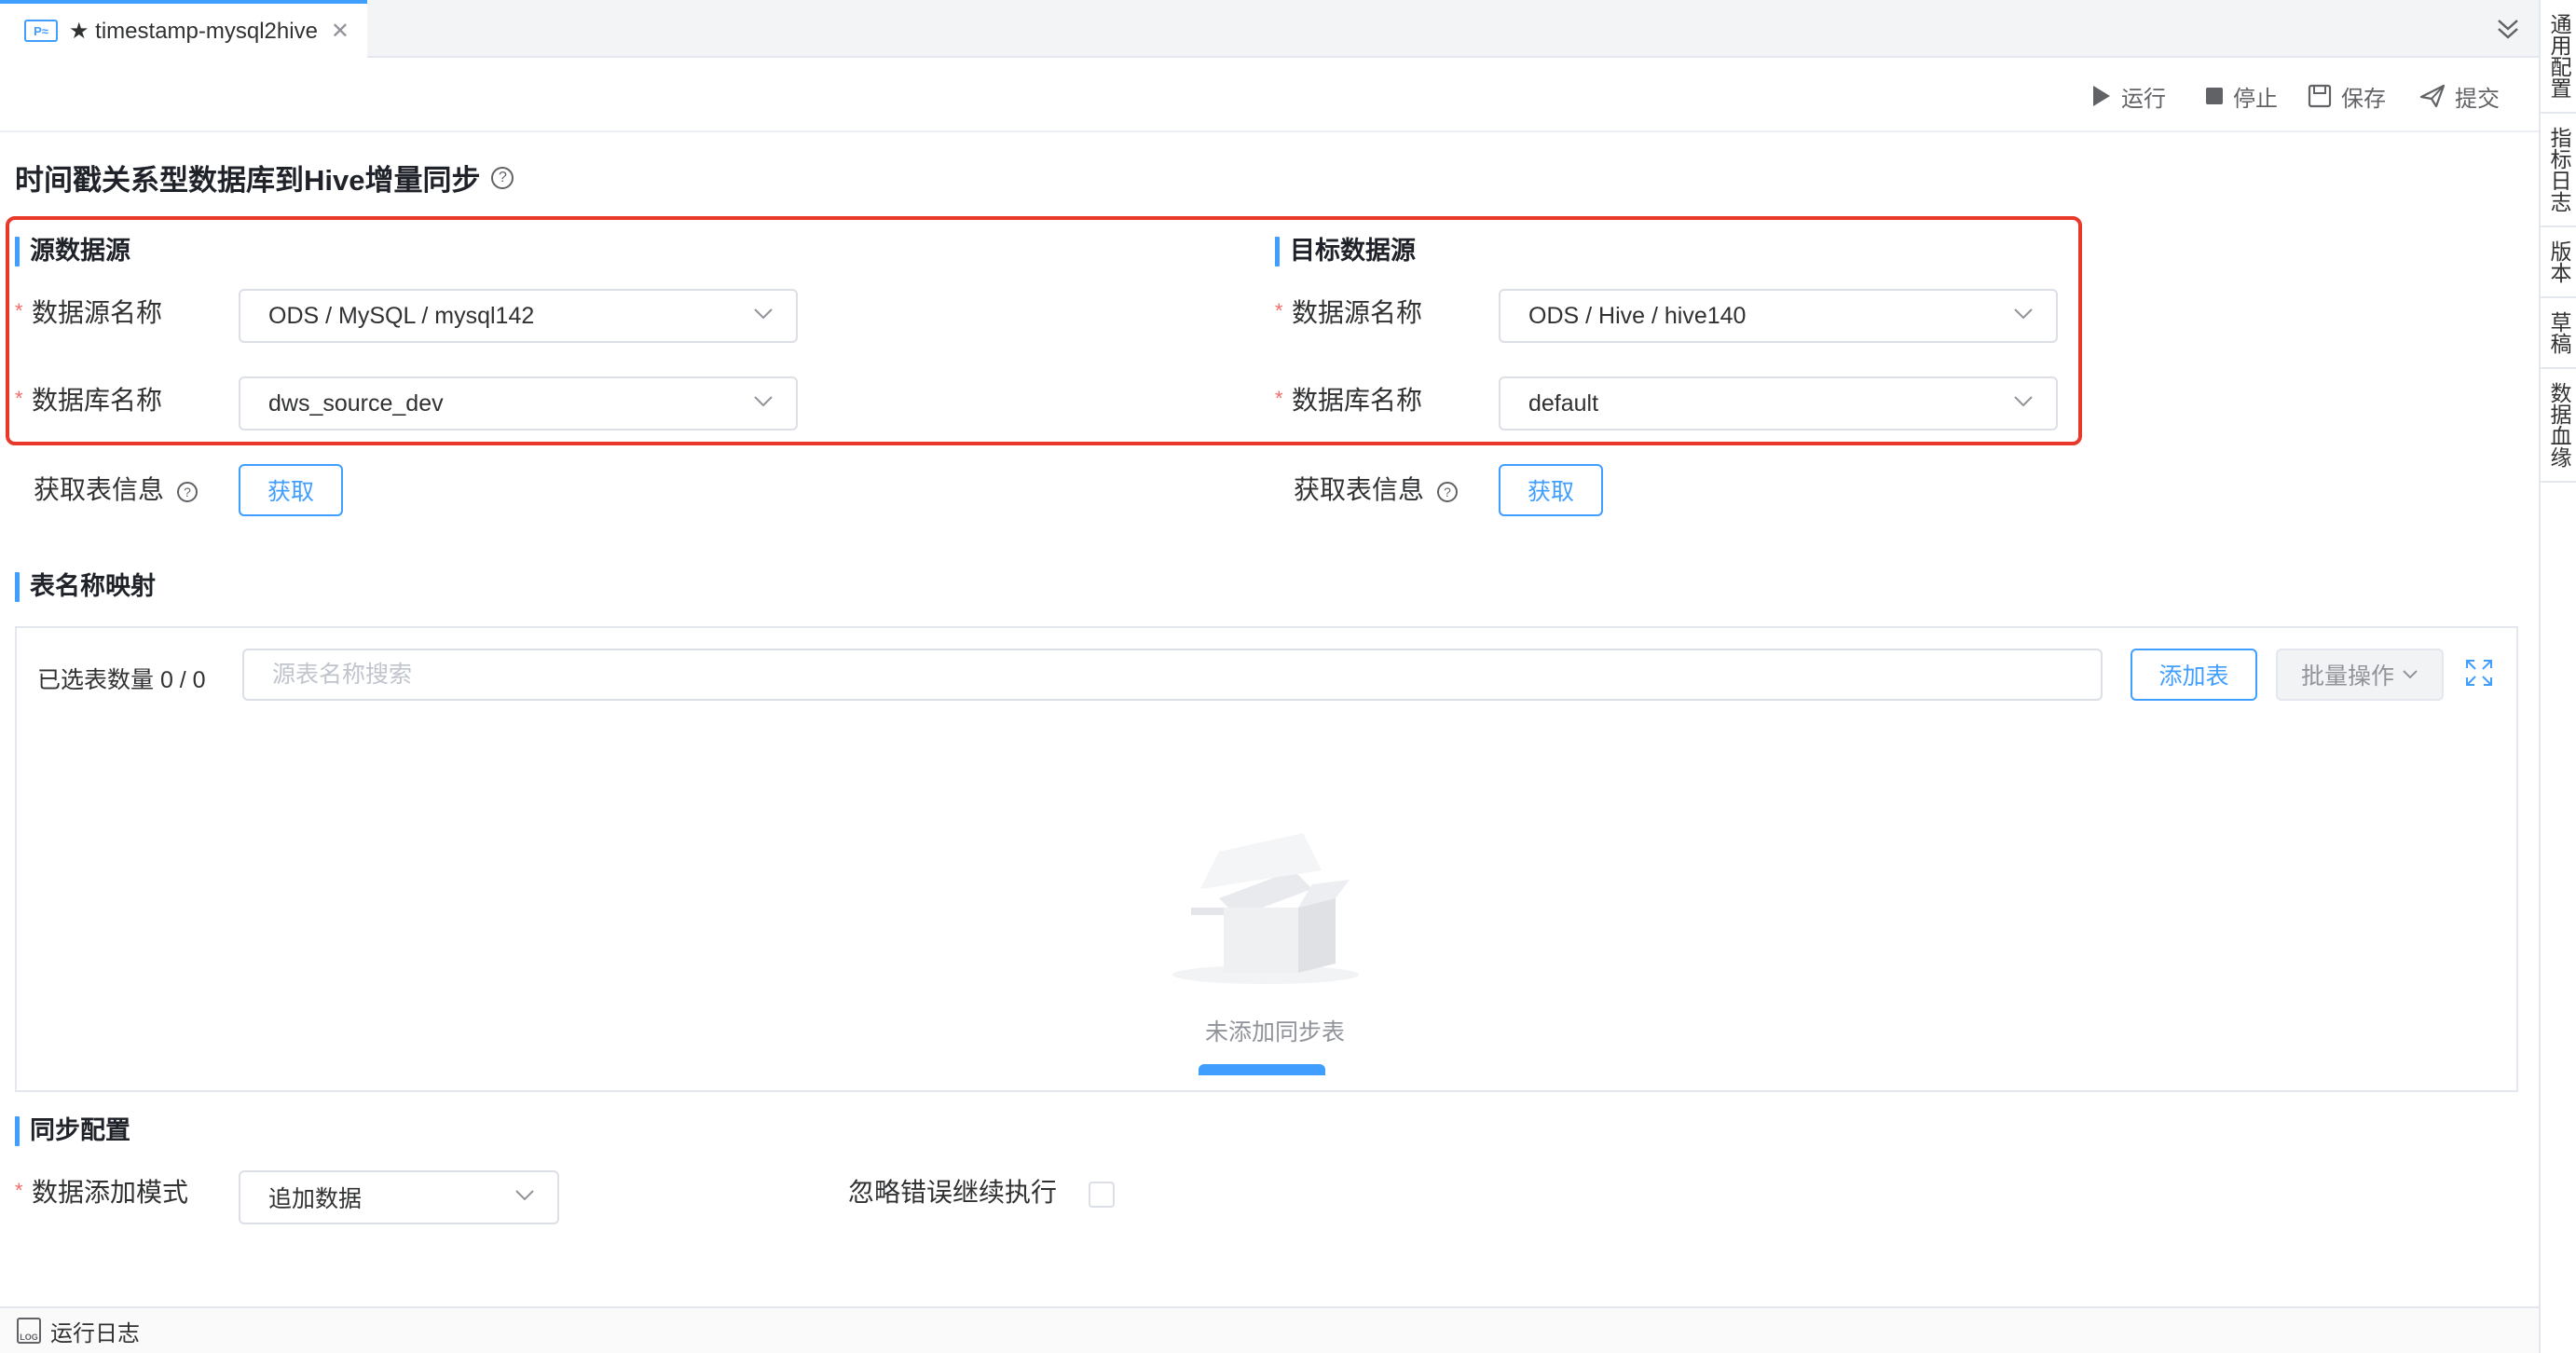  I want to click on source-datasource-value: ODS / MySQL / mysql142, so click(401, 315).